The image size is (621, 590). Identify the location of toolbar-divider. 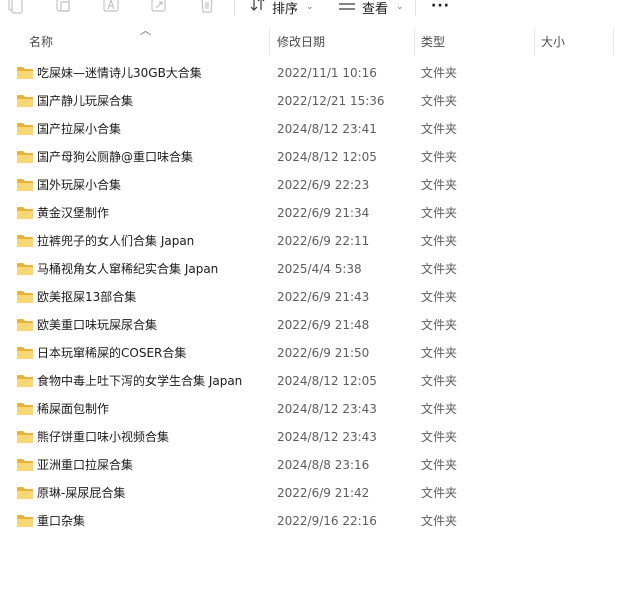
(234, 8).